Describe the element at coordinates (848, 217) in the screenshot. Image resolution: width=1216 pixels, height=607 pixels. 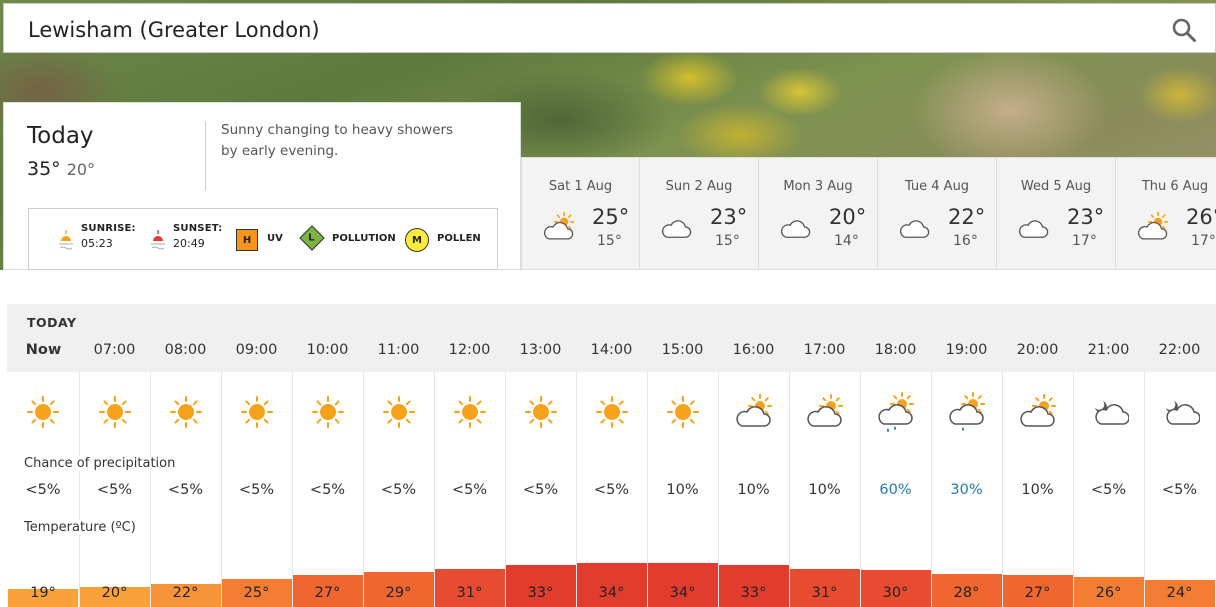
I see `day-high-temp: 20°` at that location.